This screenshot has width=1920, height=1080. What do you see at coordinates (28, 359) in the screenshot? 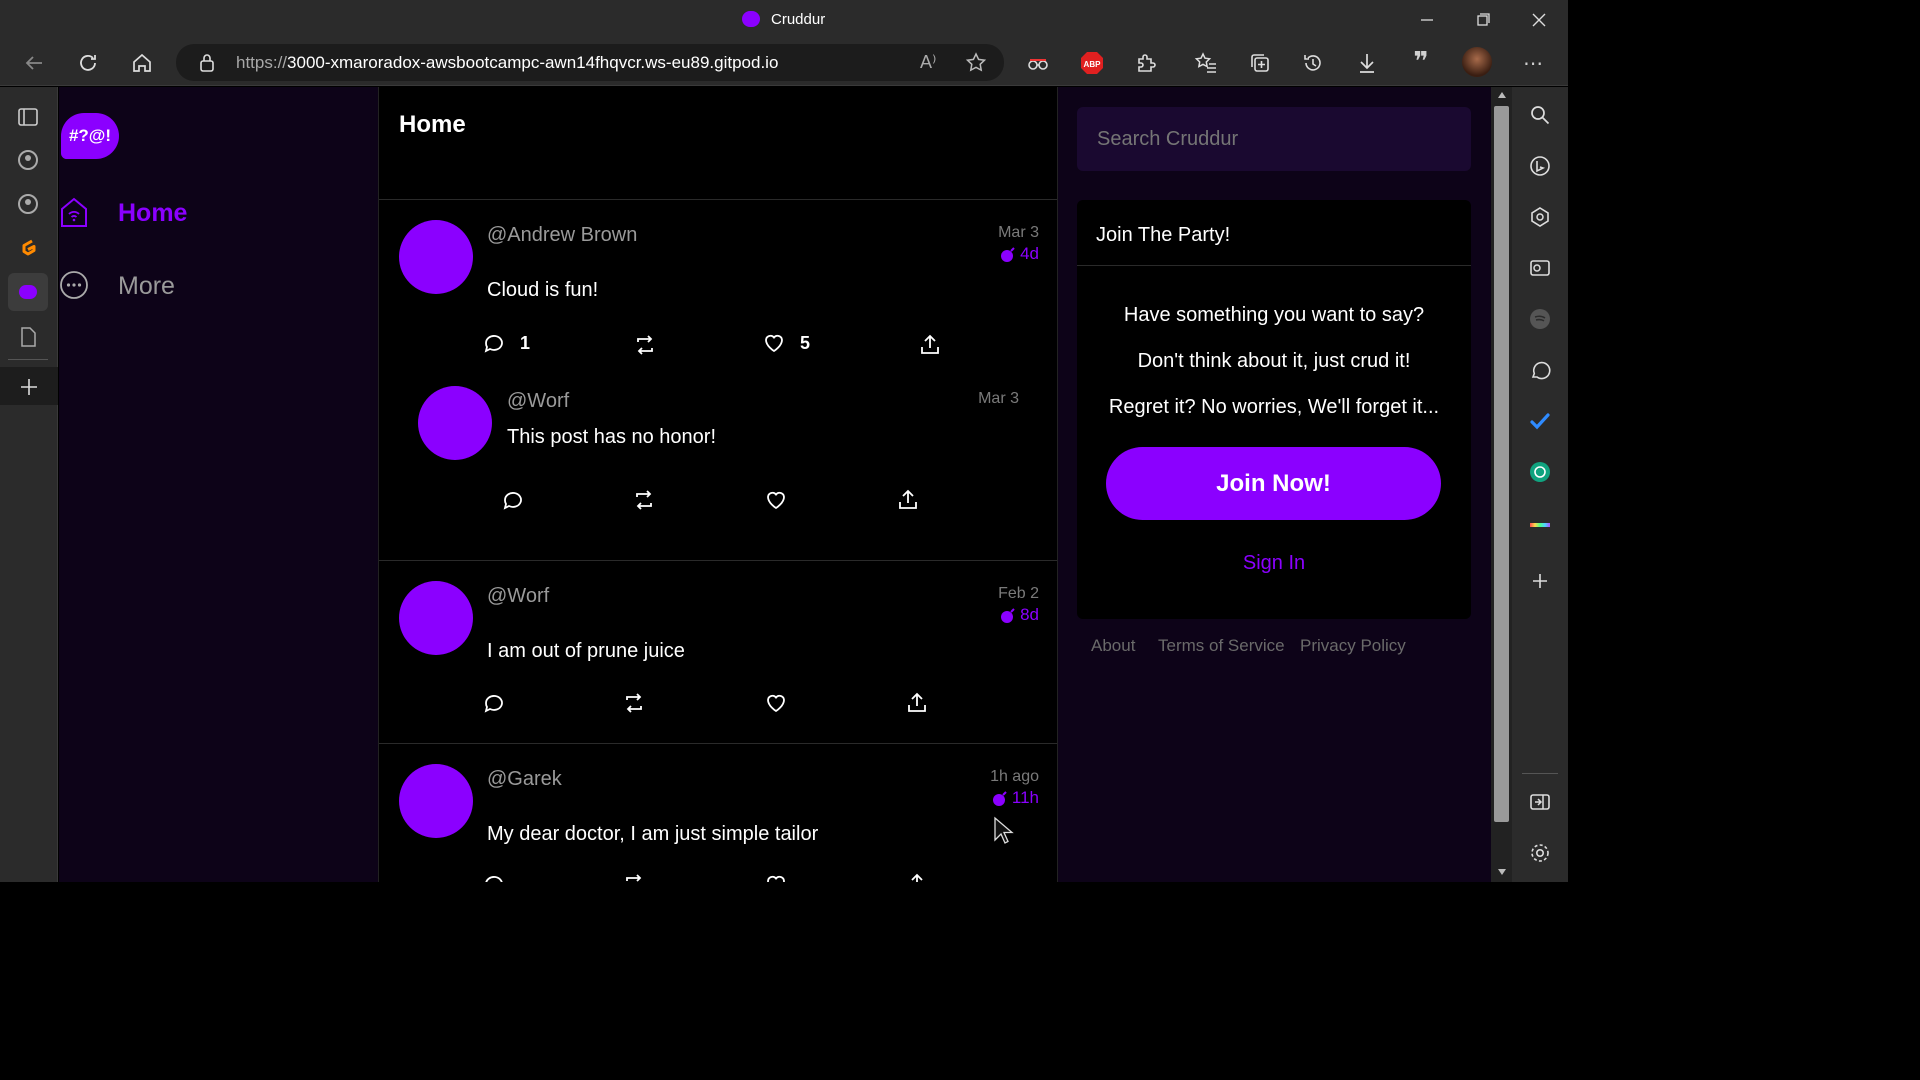
I see `tabs-divider` at bounding box center [28, 359].